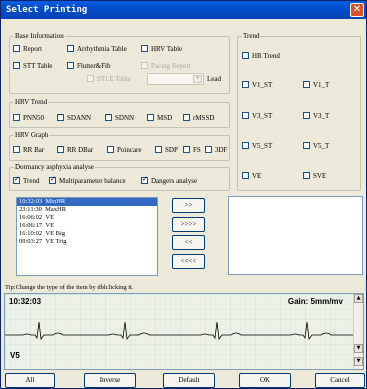 The image size is (367, 389). Describe the element at coordinates (188, 261) in the screenshot. I see `remove-all-button: <<<<` at that location.